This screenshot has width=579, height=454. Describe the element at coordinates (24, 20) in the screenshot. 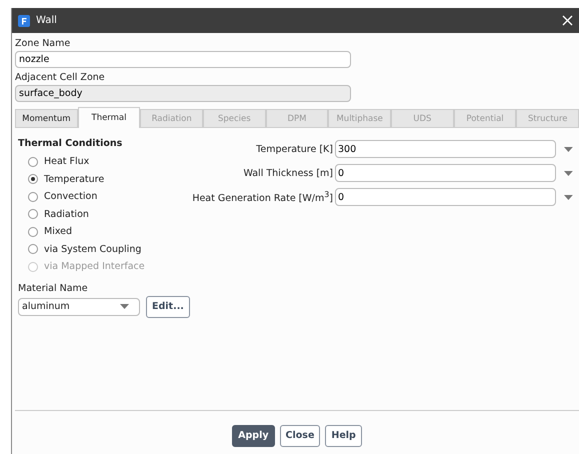

I see `app-icon` at that location.